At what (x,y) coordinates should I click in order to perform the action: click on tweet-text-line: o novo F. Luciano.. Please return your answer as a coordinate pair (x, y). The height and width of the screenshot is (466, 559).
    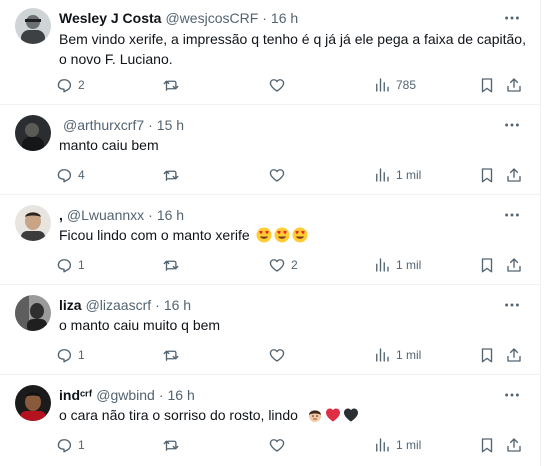
    Looking at the image, I should click on (116, 59).